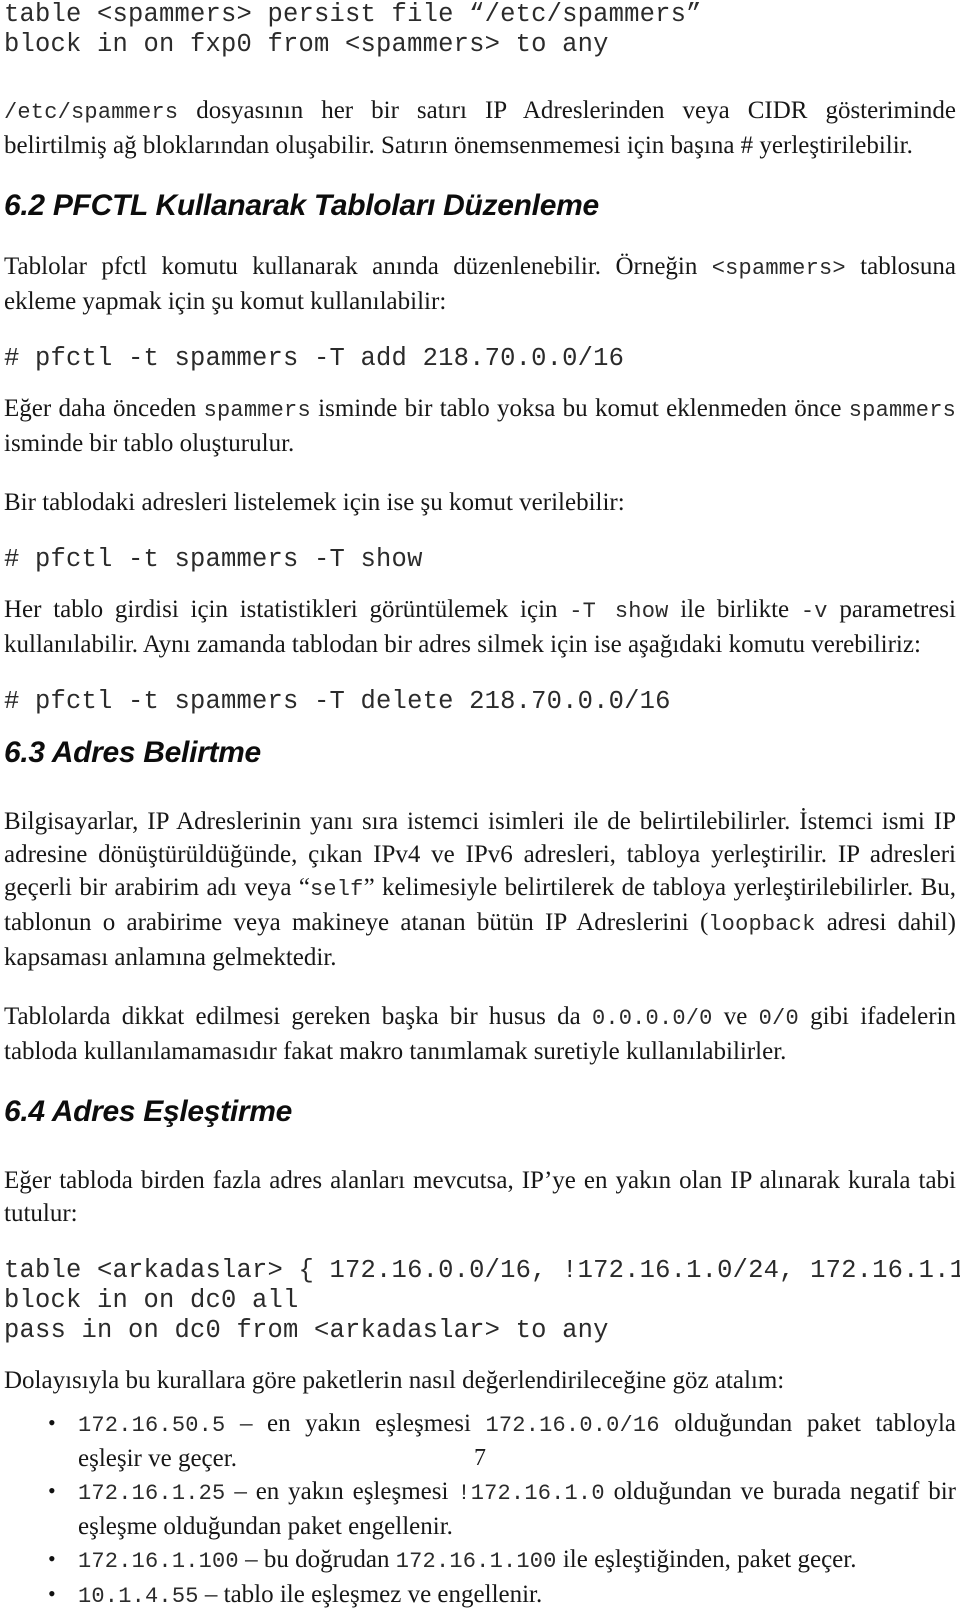 The image size is (960, 1613). I want to click on inline-code: 0.0.0.0/0, so click(652, 1018).